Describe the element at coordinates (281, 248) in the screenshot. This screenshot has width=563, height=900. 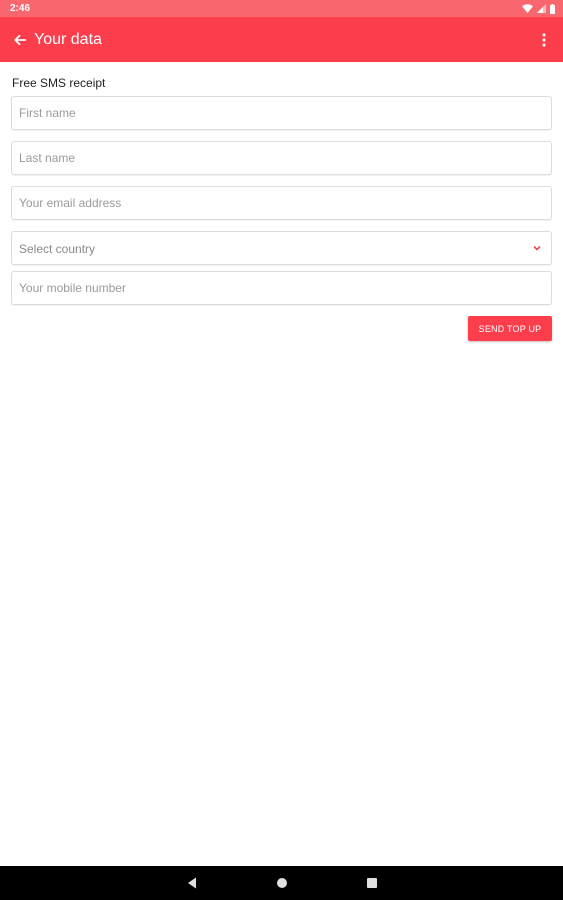
I see `country-select: Select country` at that location.